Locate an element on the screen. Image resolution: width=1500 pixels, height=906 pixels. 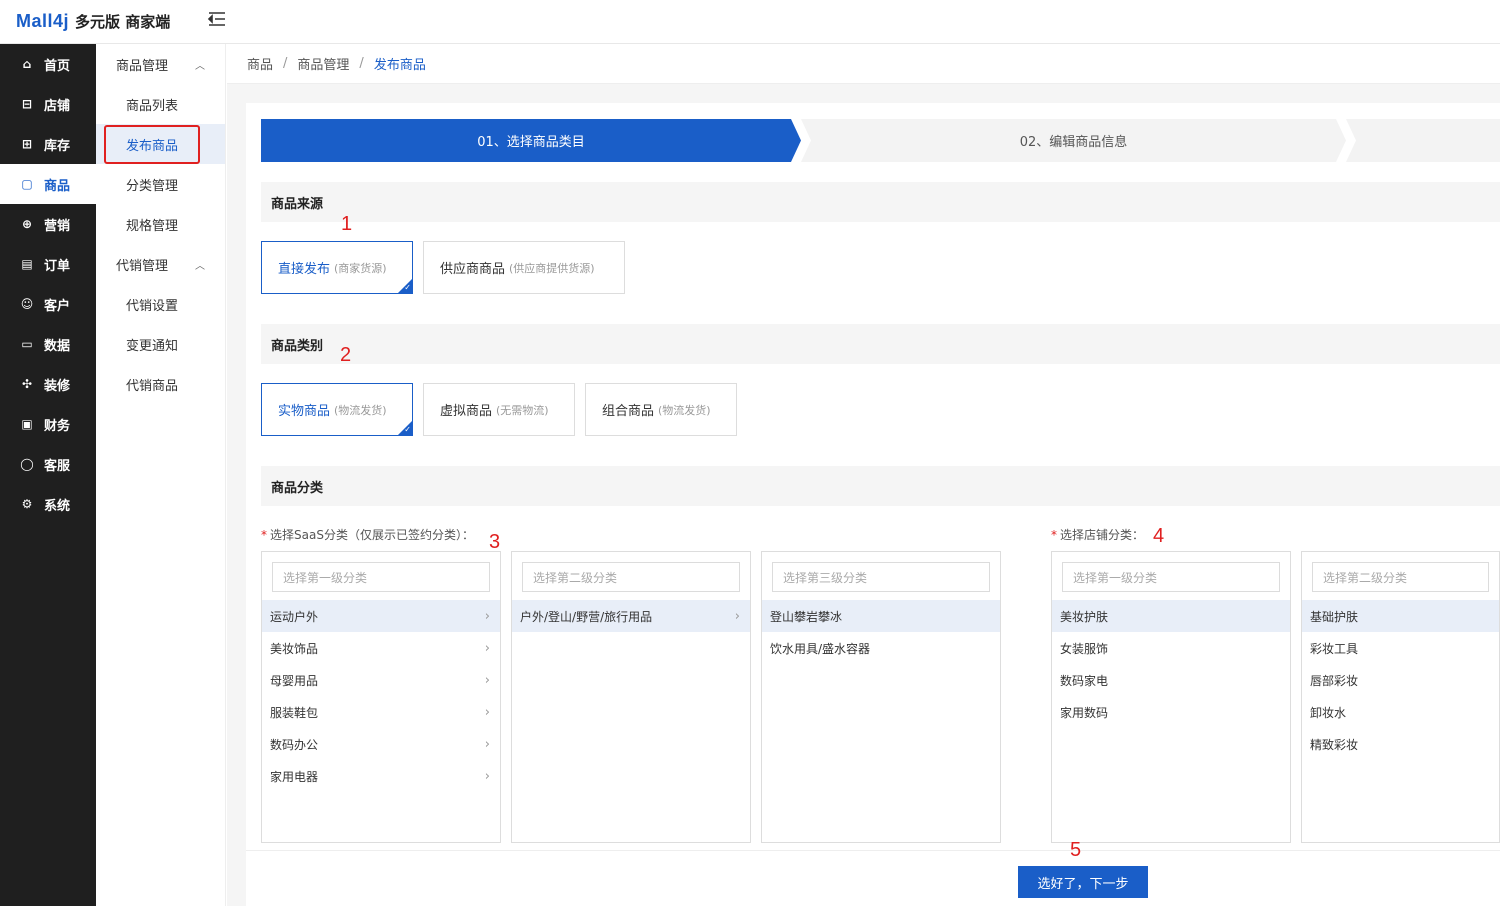
category-panel: 选择第三级分类登山攀岩攀冰饮水用具/盛水容器 is located at coordinates (881, 697).